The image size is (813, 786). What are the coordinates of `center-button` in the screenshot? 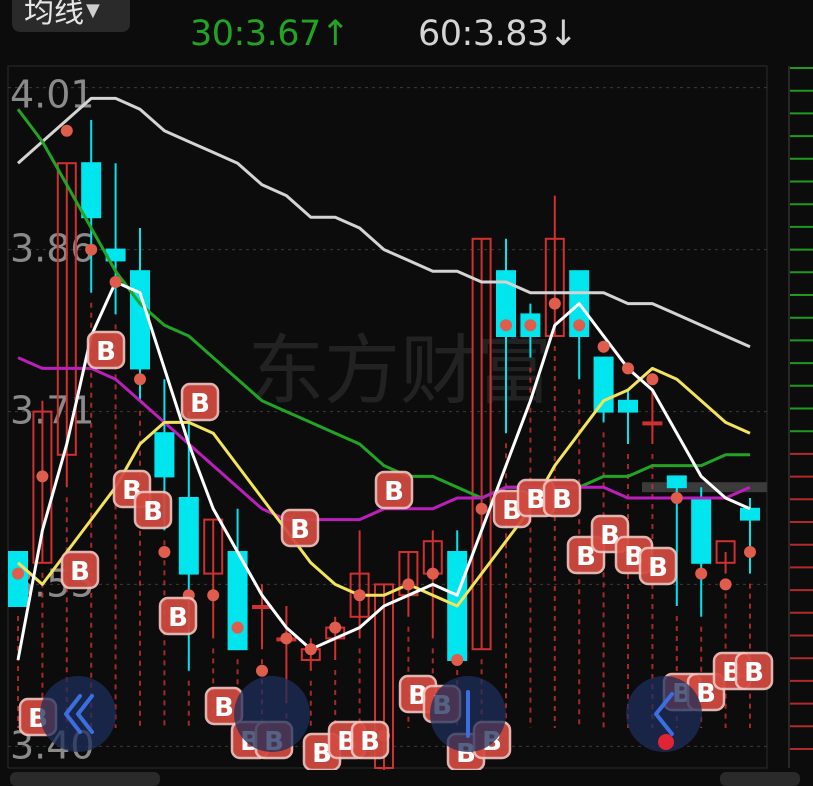 It's located at (468, 714).